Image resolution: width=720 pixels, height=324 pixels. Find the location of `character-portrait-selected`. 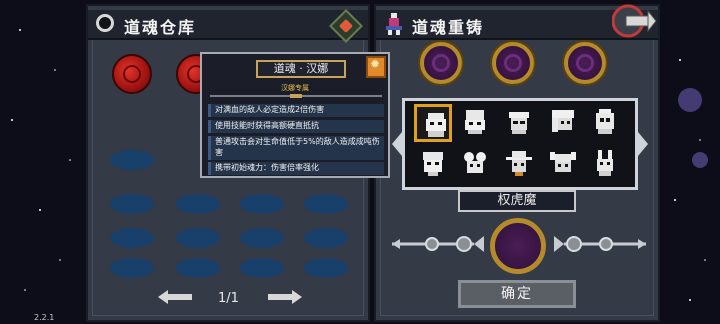

character-portrait-selected is located at coordinates (433, 123).